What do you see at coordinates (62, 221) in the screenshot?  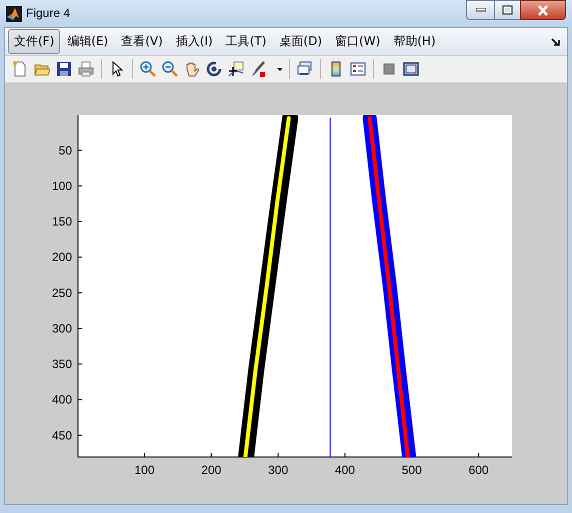 I see `tick-label: 150` at bounding box center [62, 221].